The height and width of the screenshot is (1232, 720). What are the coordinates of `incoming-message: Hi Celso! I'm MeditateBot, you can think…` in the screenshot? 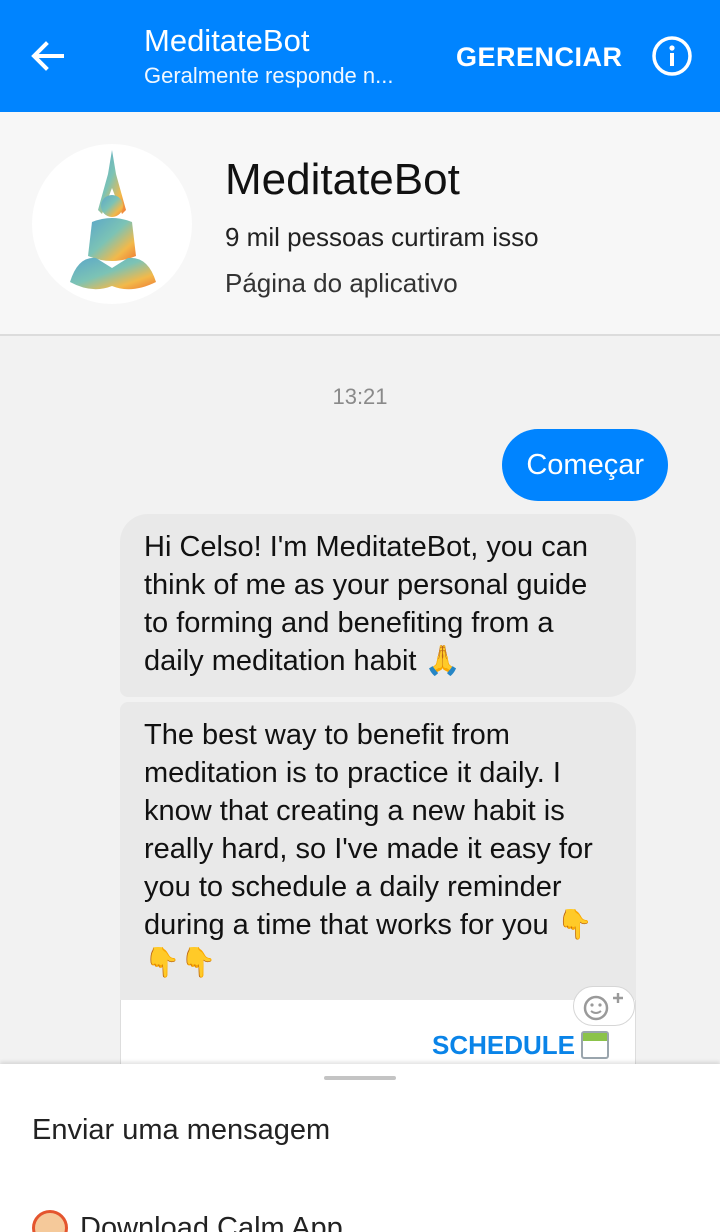 It's located at (378, 605).